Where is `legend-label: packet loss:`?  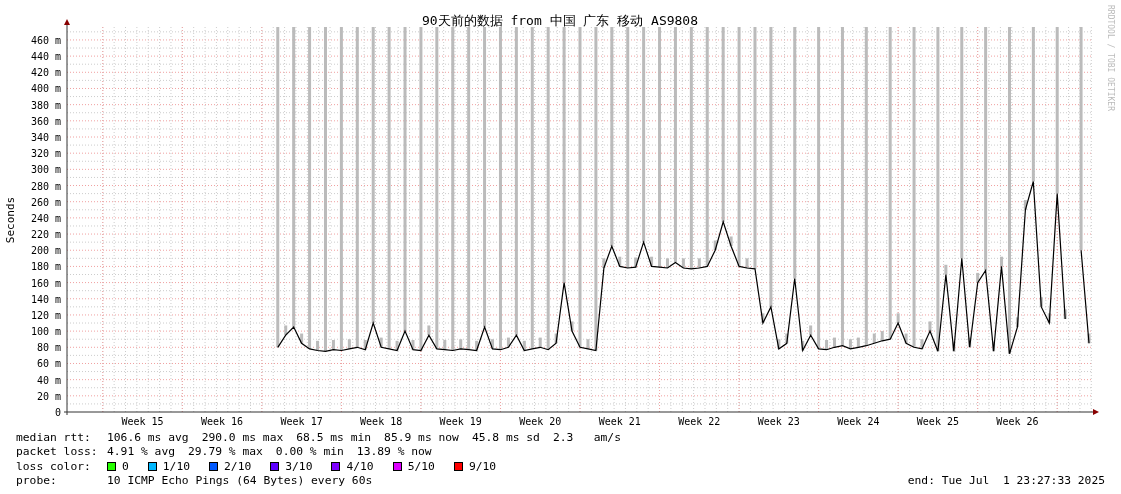
legend-label: packet loss: is located at coordinates (55, 452).